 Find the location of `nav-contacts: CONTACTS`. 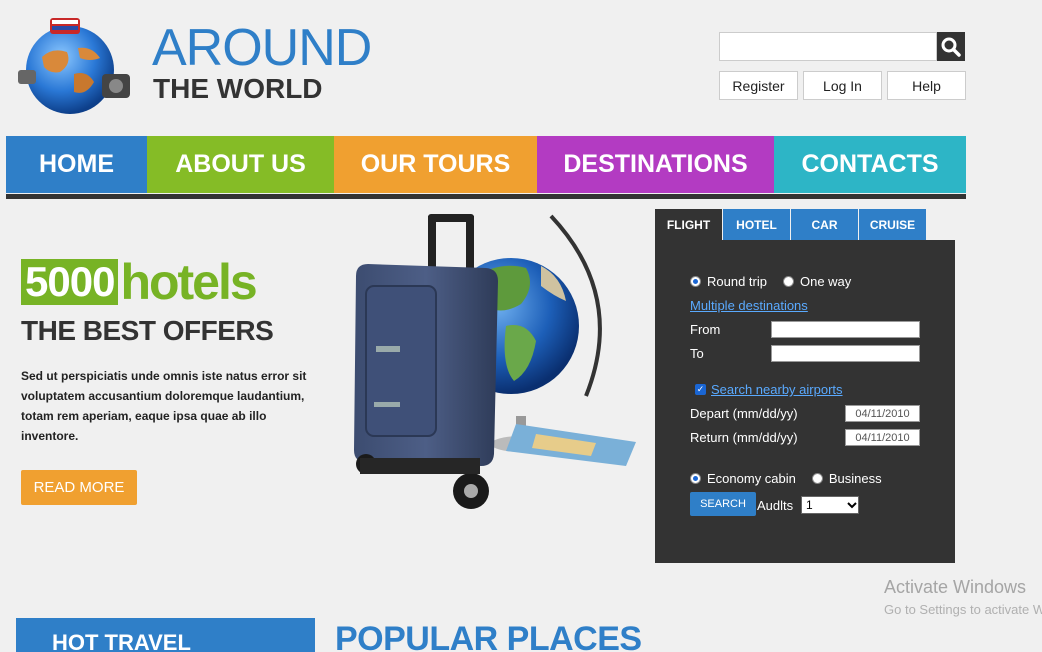

nav-contacts: CONTACTS is located at coordinates (870, 164).